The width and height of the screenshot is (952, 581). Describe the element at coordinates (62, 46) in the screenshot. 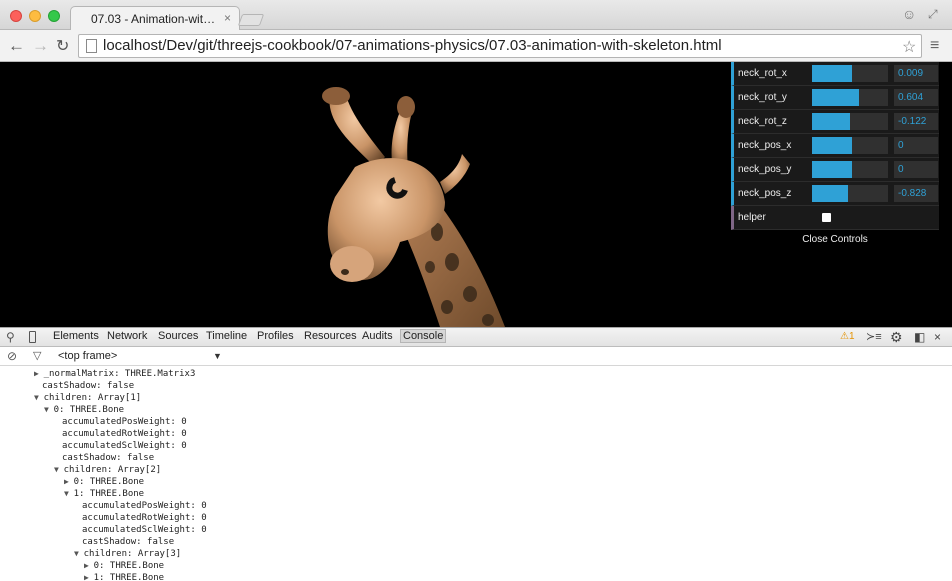

I see `reload-icon: ↻` at that location.